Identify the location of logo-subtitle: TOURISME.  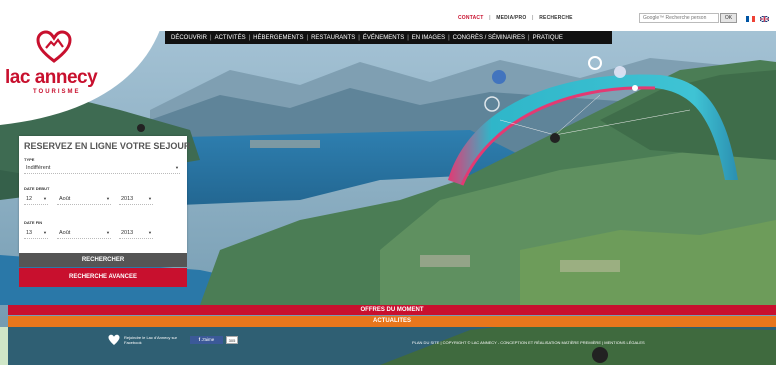
(57, 92).